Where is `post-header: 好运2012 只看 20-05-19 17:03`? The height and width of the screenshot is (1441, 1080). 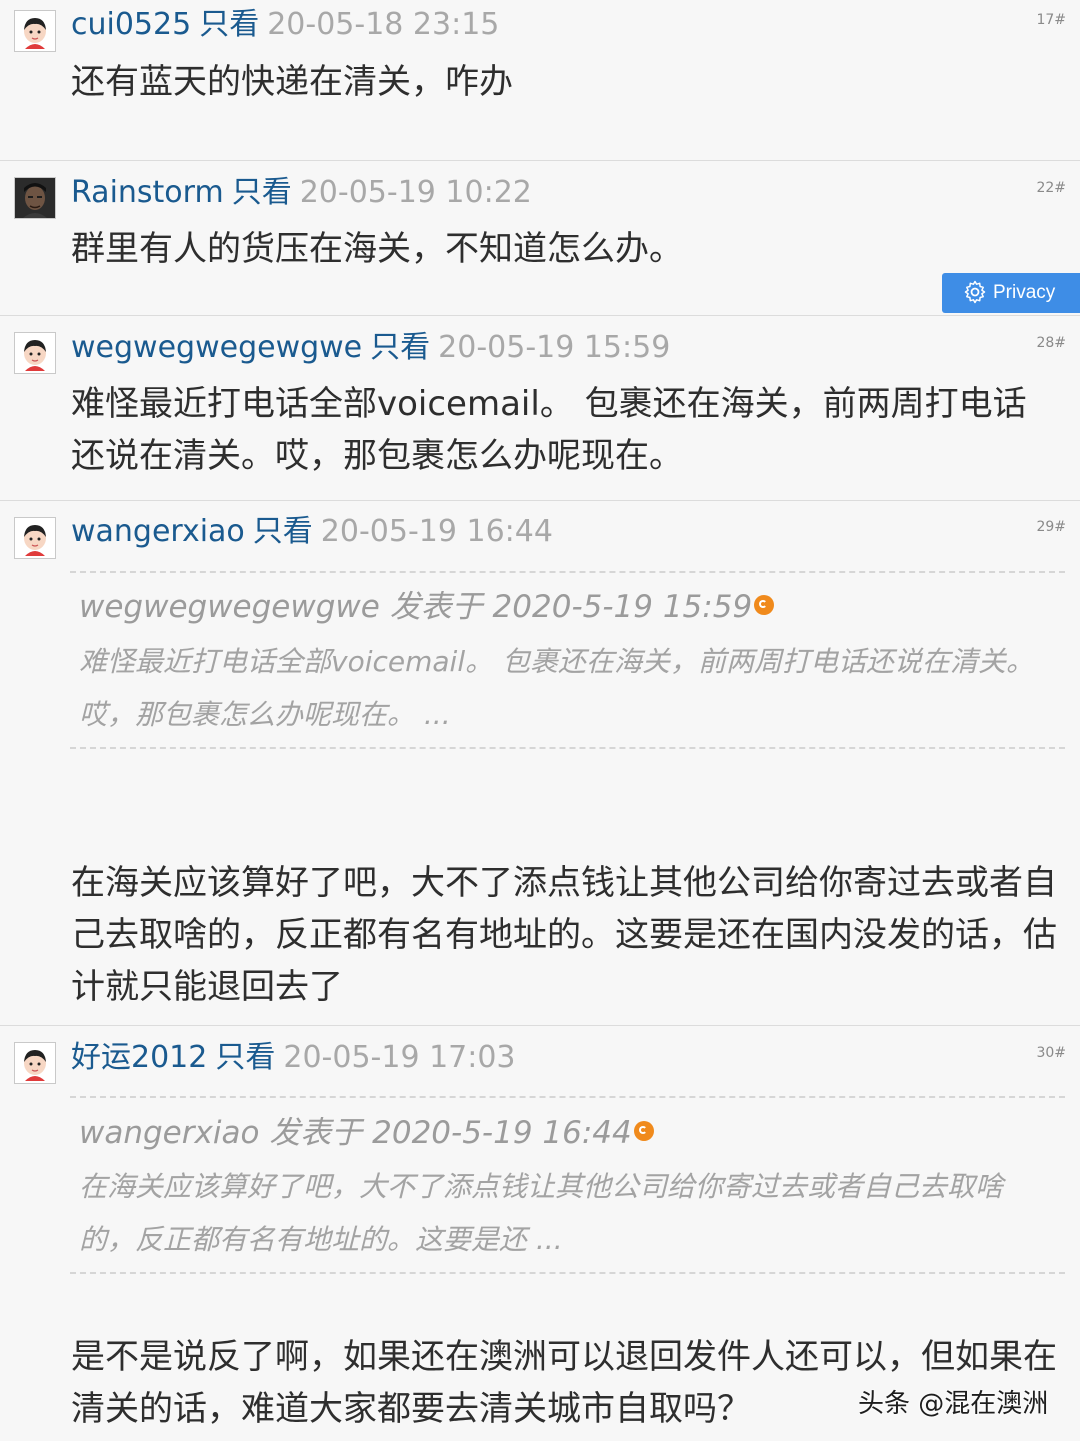
post-header: 好运2012 只看 20-05-19 17:03 is located at coordinates (293, 1058).